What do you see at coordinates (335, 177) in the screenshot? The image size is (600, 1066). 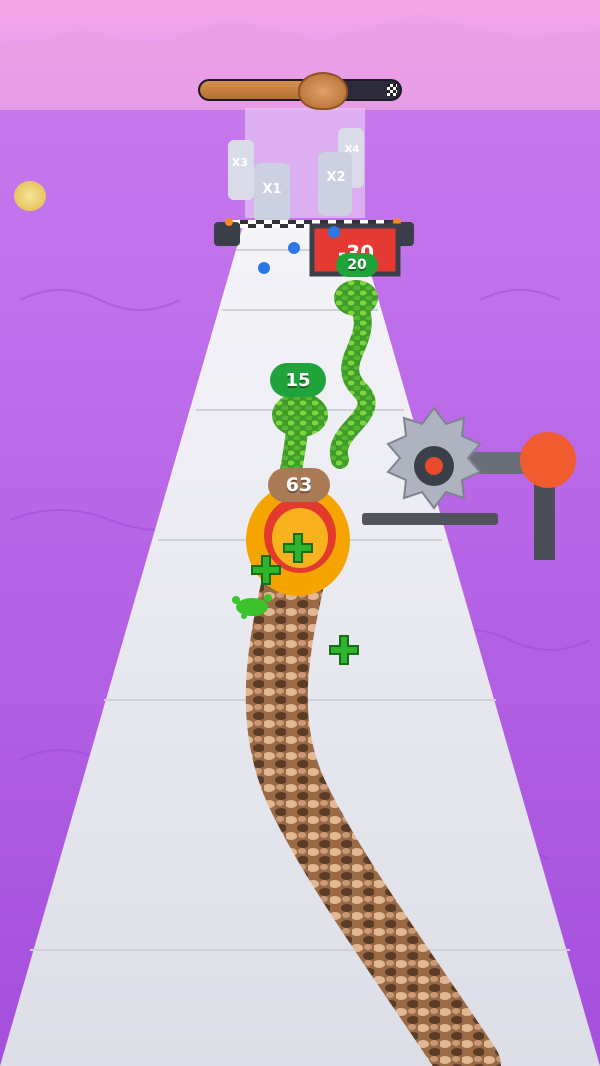 I see `multiplier-label-x2: X2` at bounding box center [335, 177].